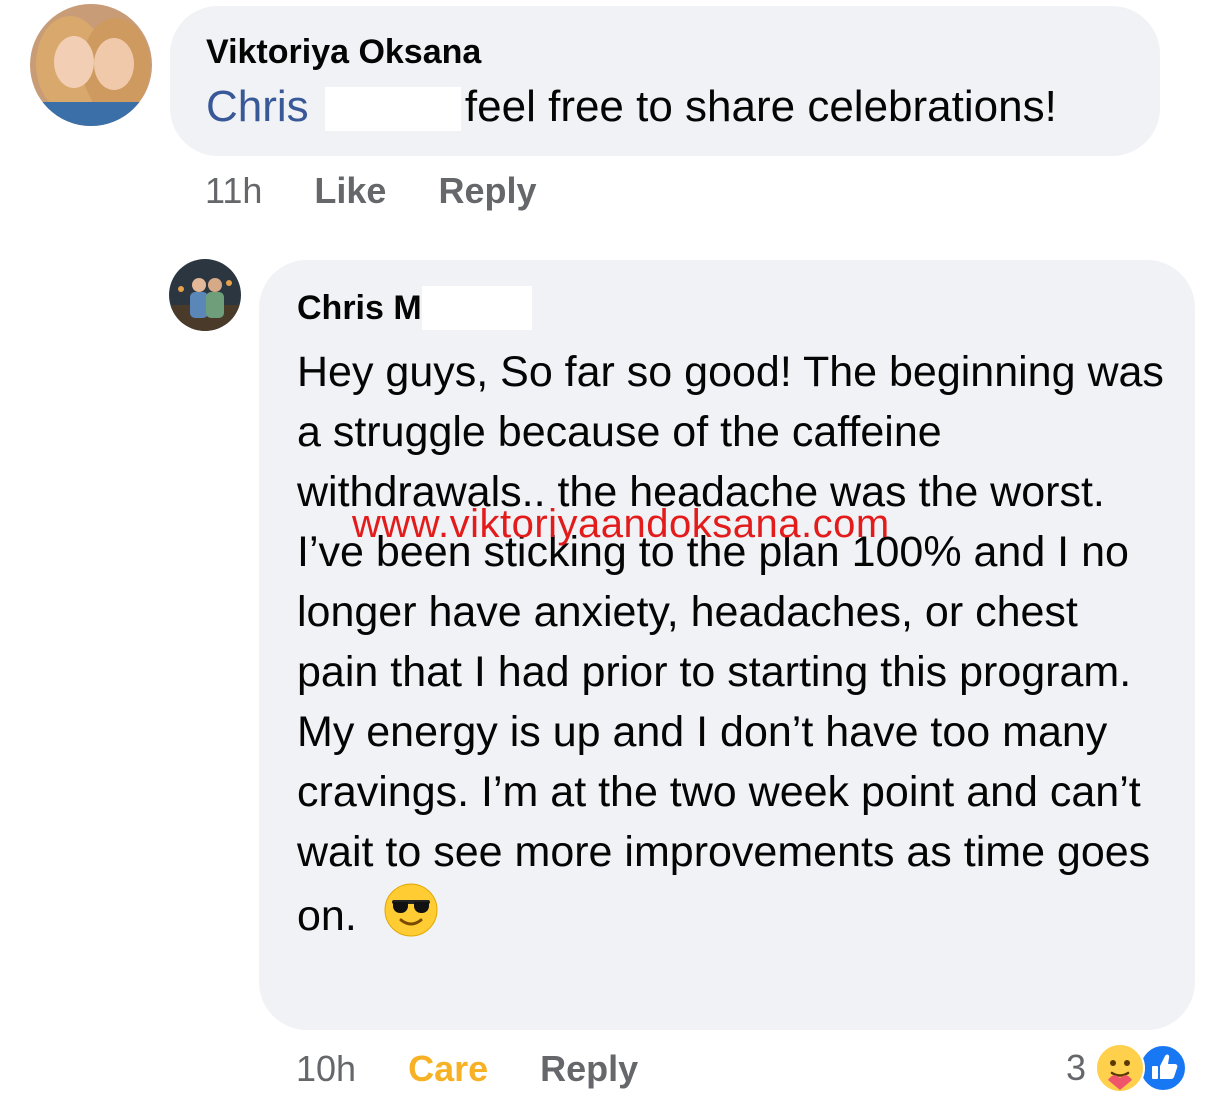 The height and width of the screenshot is (1107, 1223). Describe the element at coordinates (257, 106) in the screenshot. I see `mention-link: Chris` at that location.